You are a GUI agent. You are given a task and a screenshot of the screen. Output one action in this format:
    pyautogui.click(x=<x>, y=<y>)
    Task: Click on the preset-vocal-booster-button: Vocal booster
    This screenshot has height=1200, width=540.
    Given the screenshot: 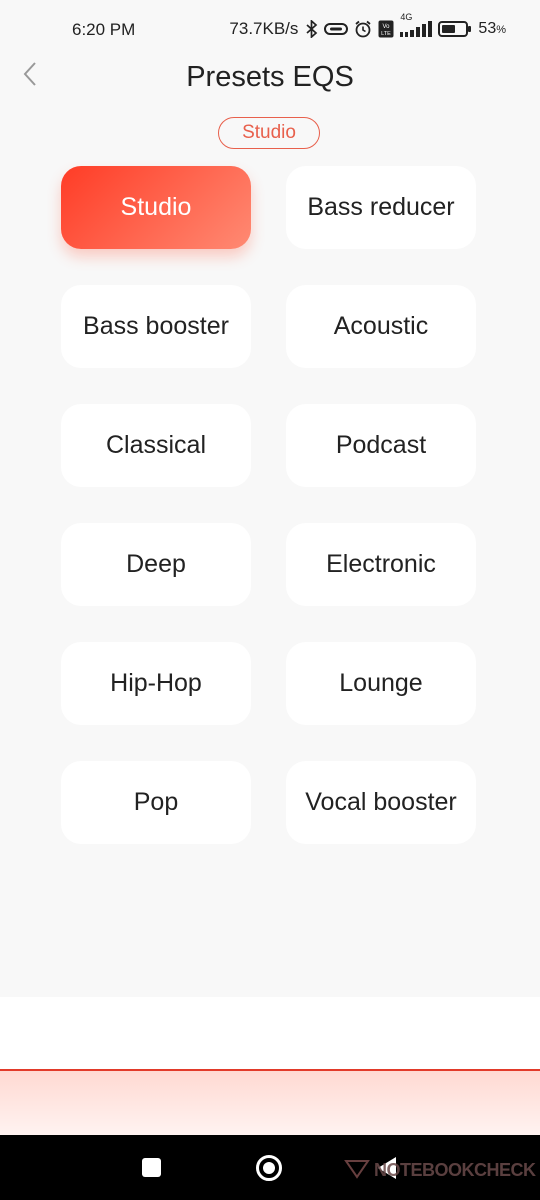 What is the action you would take?
    pyautogui.click(x=381, y=802)
    